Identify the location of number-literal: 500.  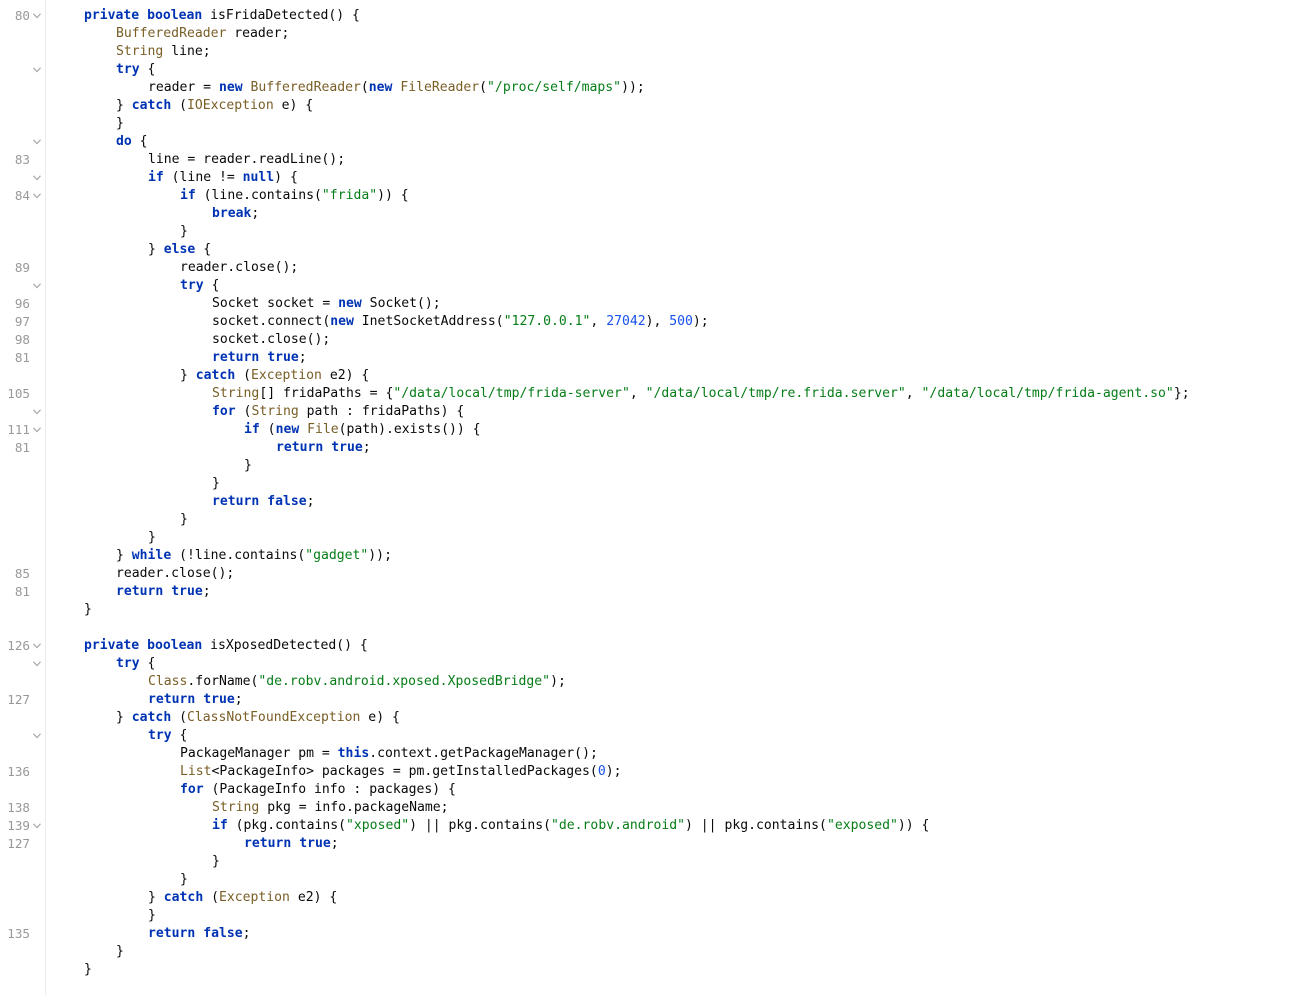
(681, 321).